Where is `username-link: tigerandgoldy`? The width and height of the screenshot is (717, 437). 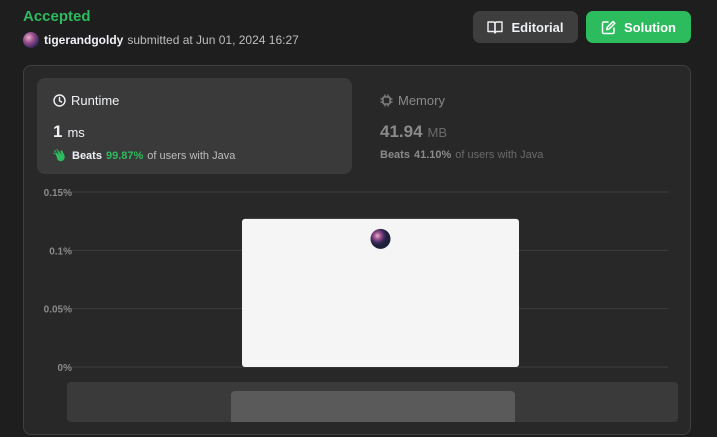
username-link: tigerandgoldy is located at coordinates (83, 40).